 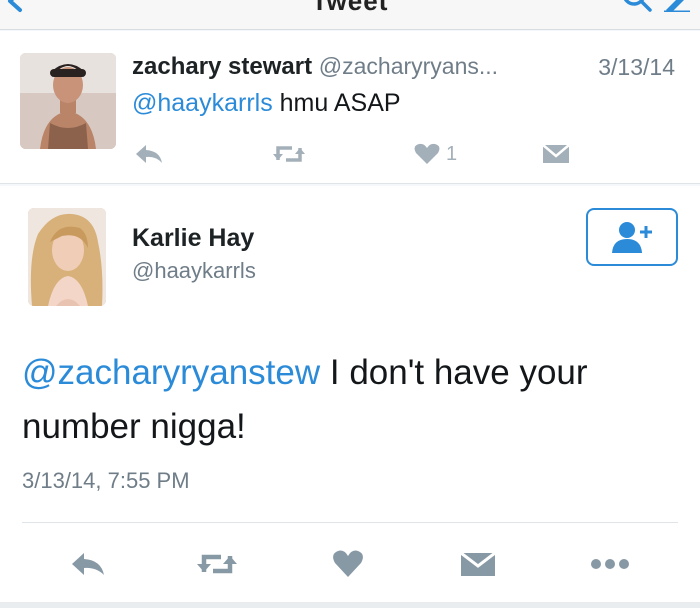 I want to click on follow-button, so click(x=632, y=237).